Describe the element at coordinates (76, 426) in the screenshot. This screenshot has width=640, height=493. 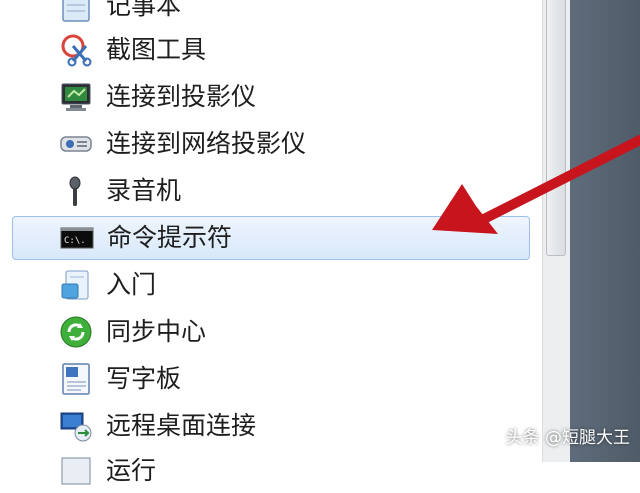
I see `remote-desktop-icon` at that location.